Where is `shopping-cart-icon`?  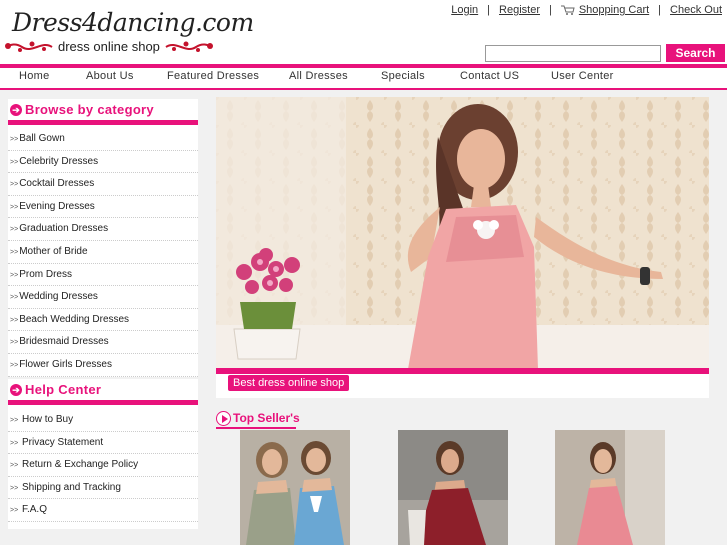
shopping-cart-icon is located at coordinates (567, 10).